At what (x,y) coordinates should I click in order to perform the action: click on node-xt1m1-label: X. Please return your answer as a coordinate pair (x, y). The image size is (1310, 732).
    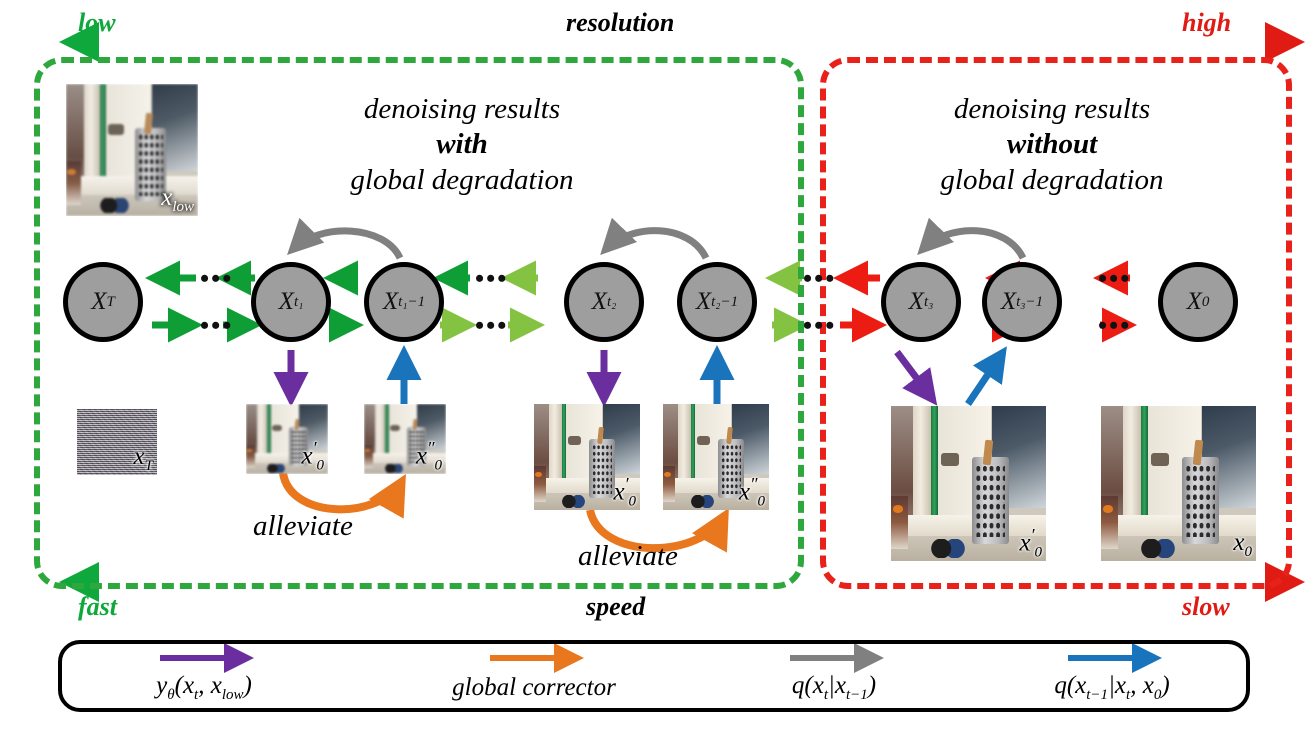
    Looking at the image, I should click on (390, 301).